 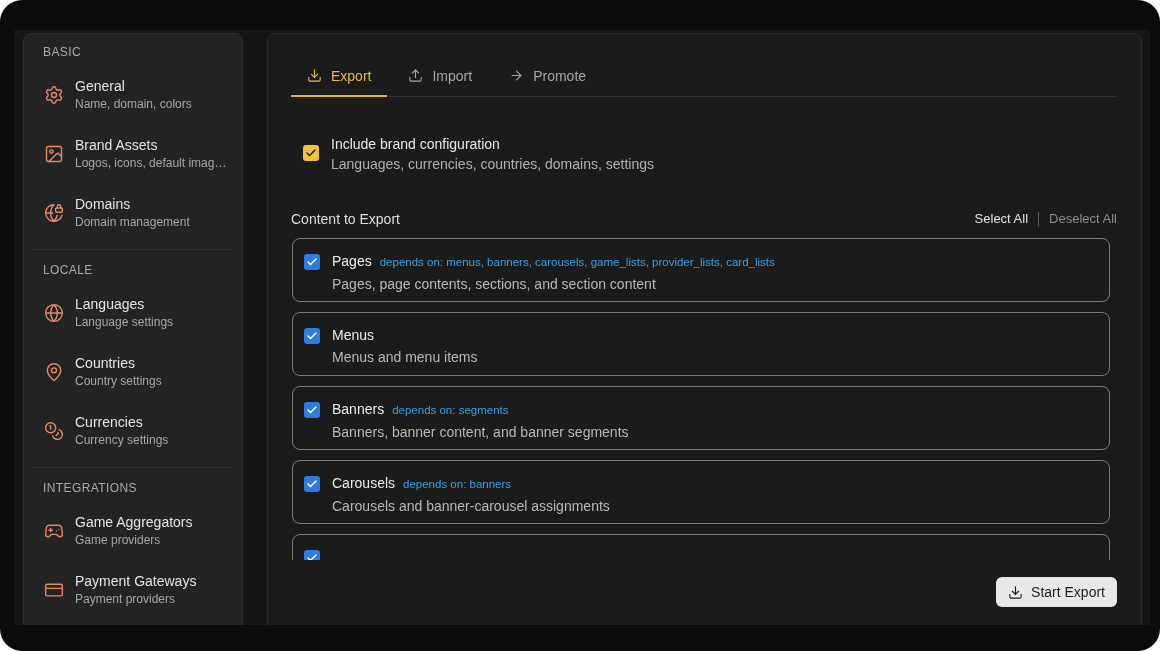 I want to click on gear-icon, so click(x=54, y=94).